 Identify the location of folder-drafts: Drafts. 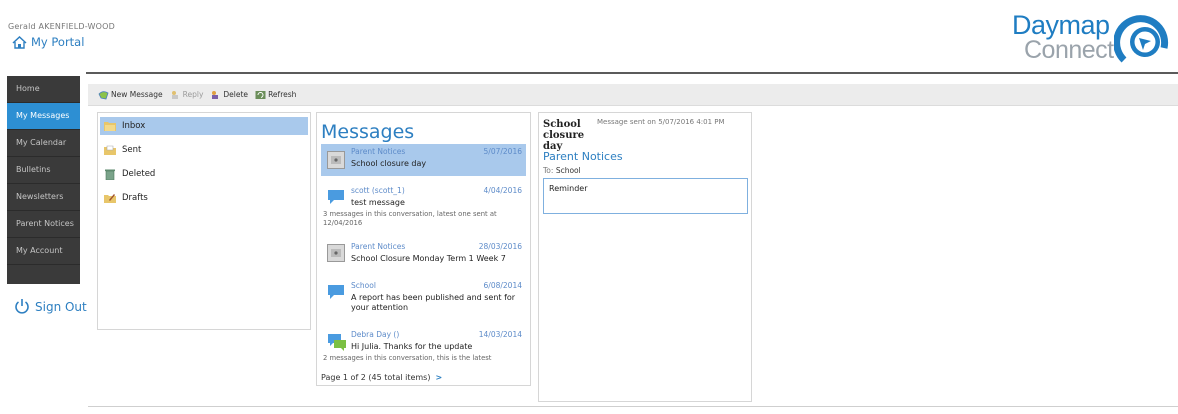
(204, 198).